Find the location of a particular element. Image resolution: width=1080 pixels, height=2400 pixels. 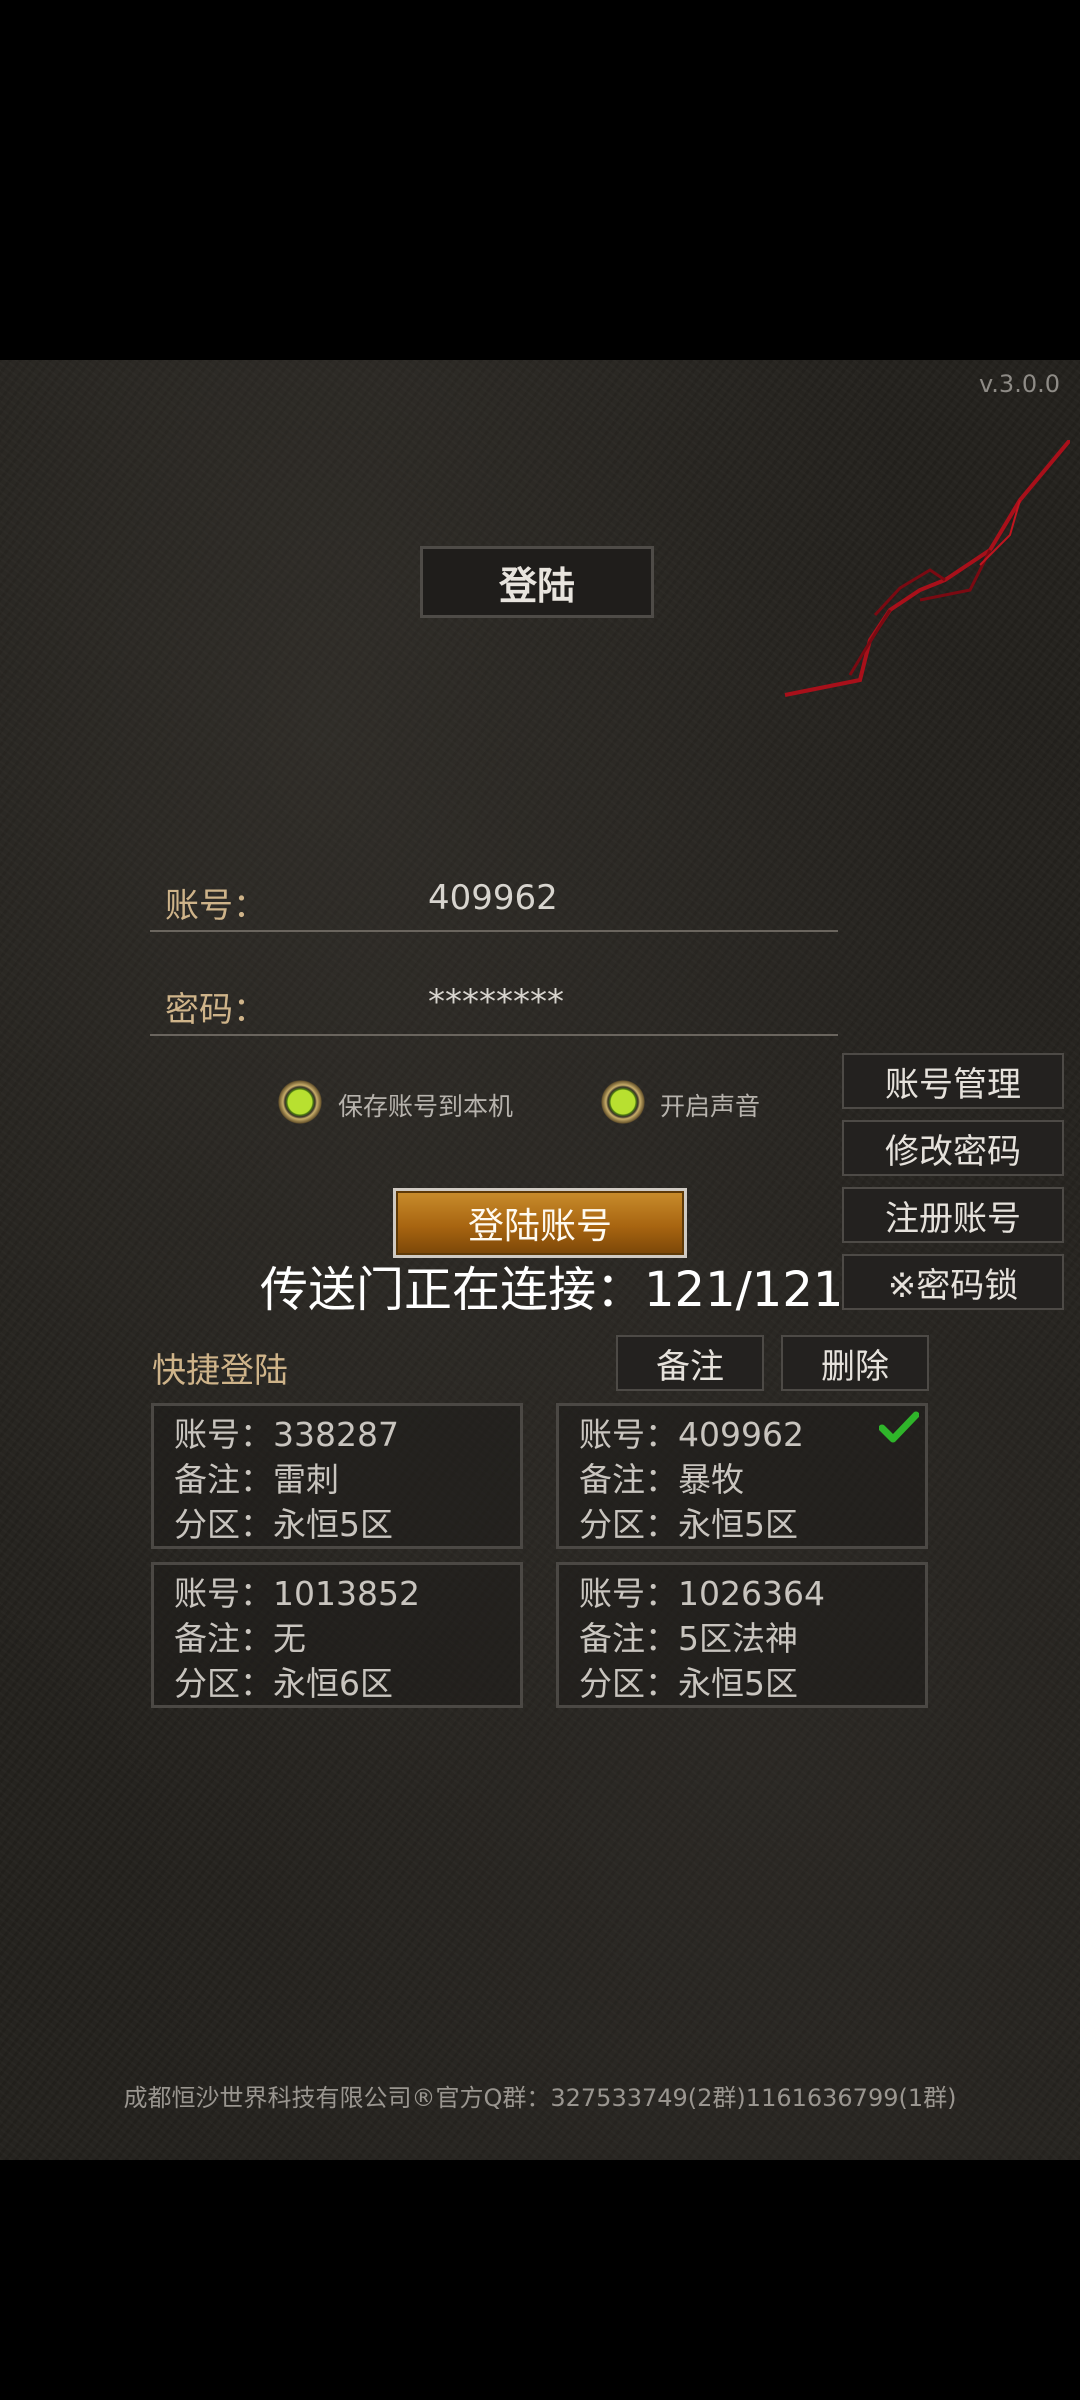

password-input: ******** is located at coordinates (496, 1002).